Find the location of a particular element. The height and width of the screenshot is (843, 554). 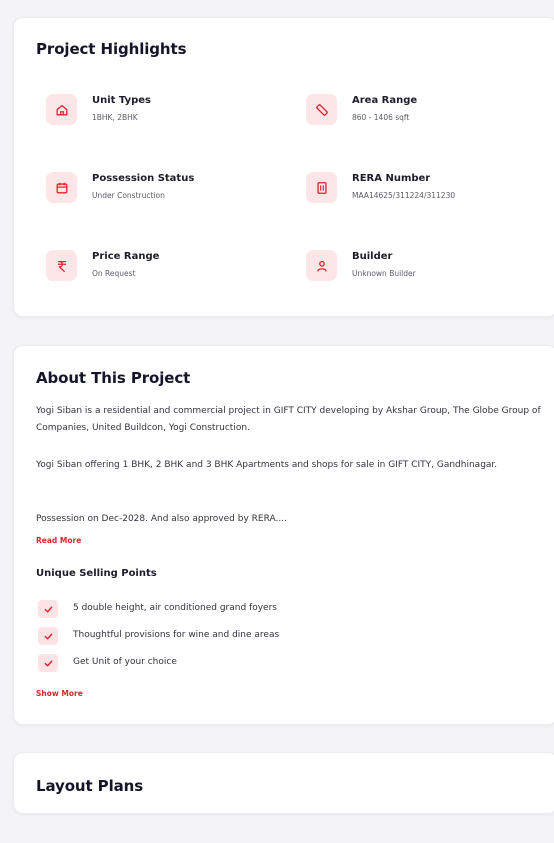

highlight-unit-types: Unit Types 1BHK, 2BHK is located at coordinates (166, 114).